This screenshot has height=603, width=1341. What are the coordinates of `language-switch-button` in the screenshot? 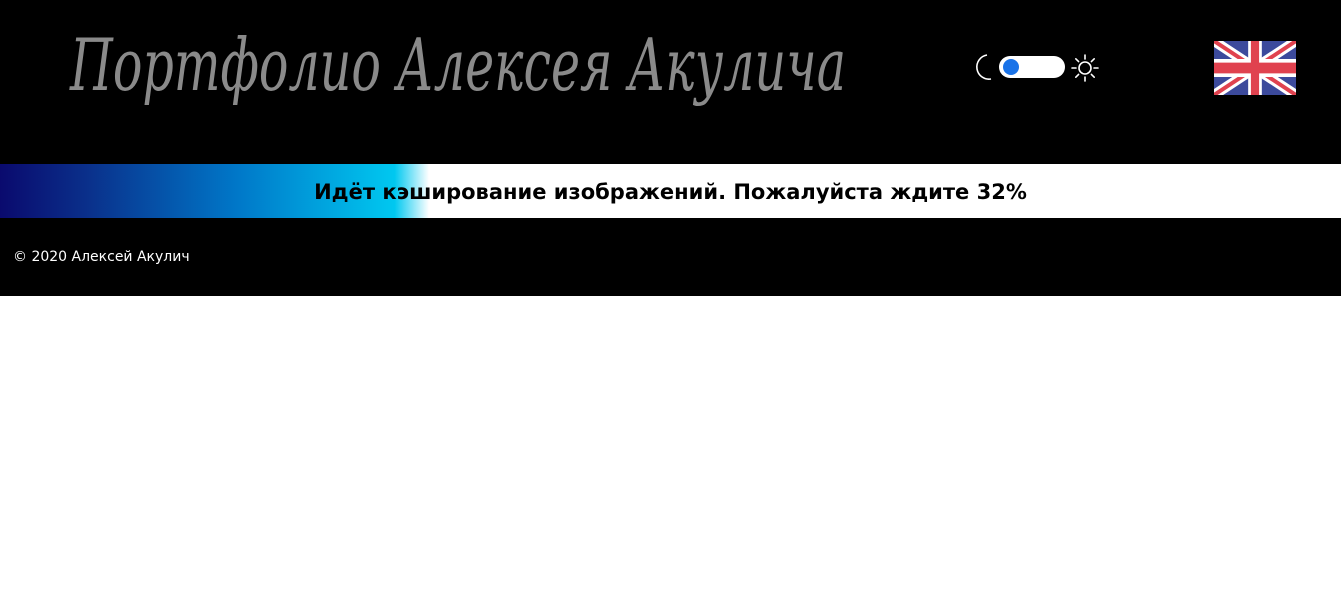 It's located at (1255, 68).